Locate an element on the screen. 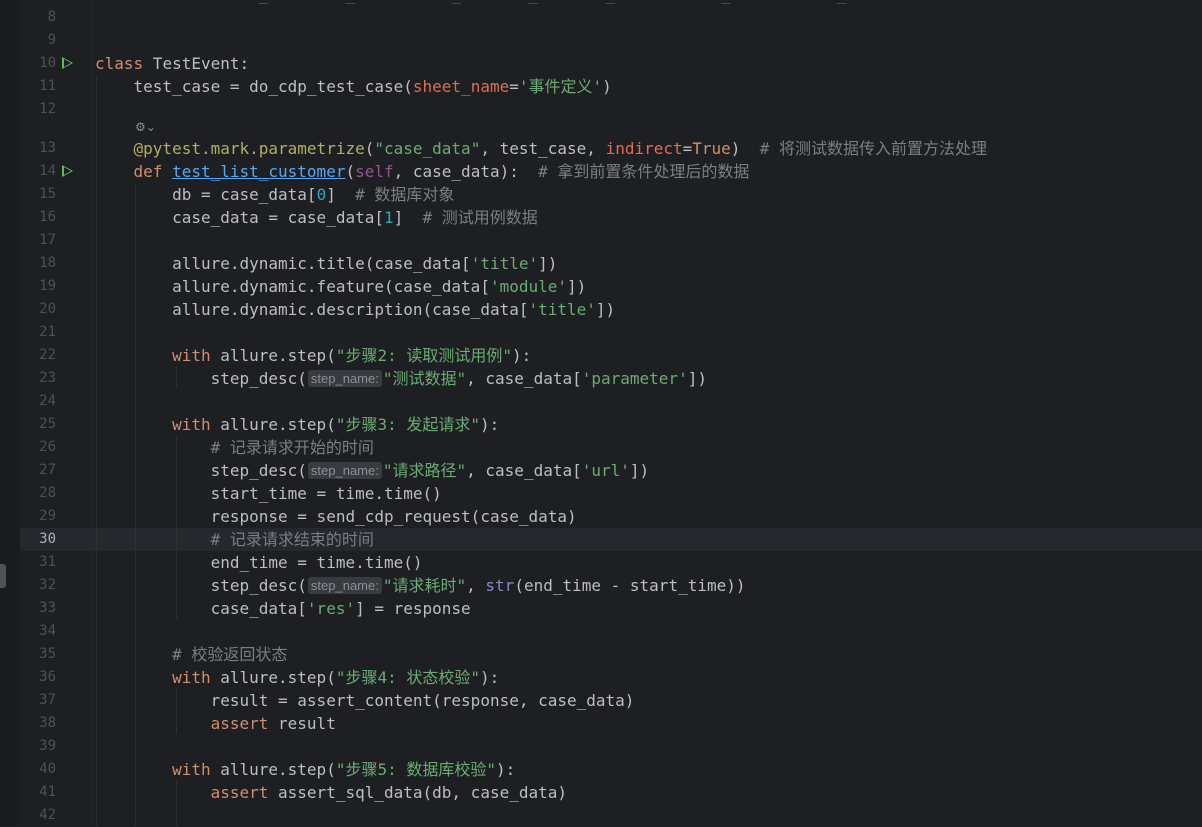  line-number: 19 is located at coordinates (38, 286).